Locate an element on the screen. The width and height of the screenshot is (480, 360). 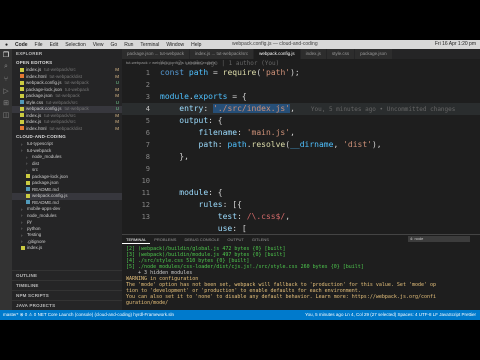
tree-item-name: package.json is located at coordinates (45, 182).